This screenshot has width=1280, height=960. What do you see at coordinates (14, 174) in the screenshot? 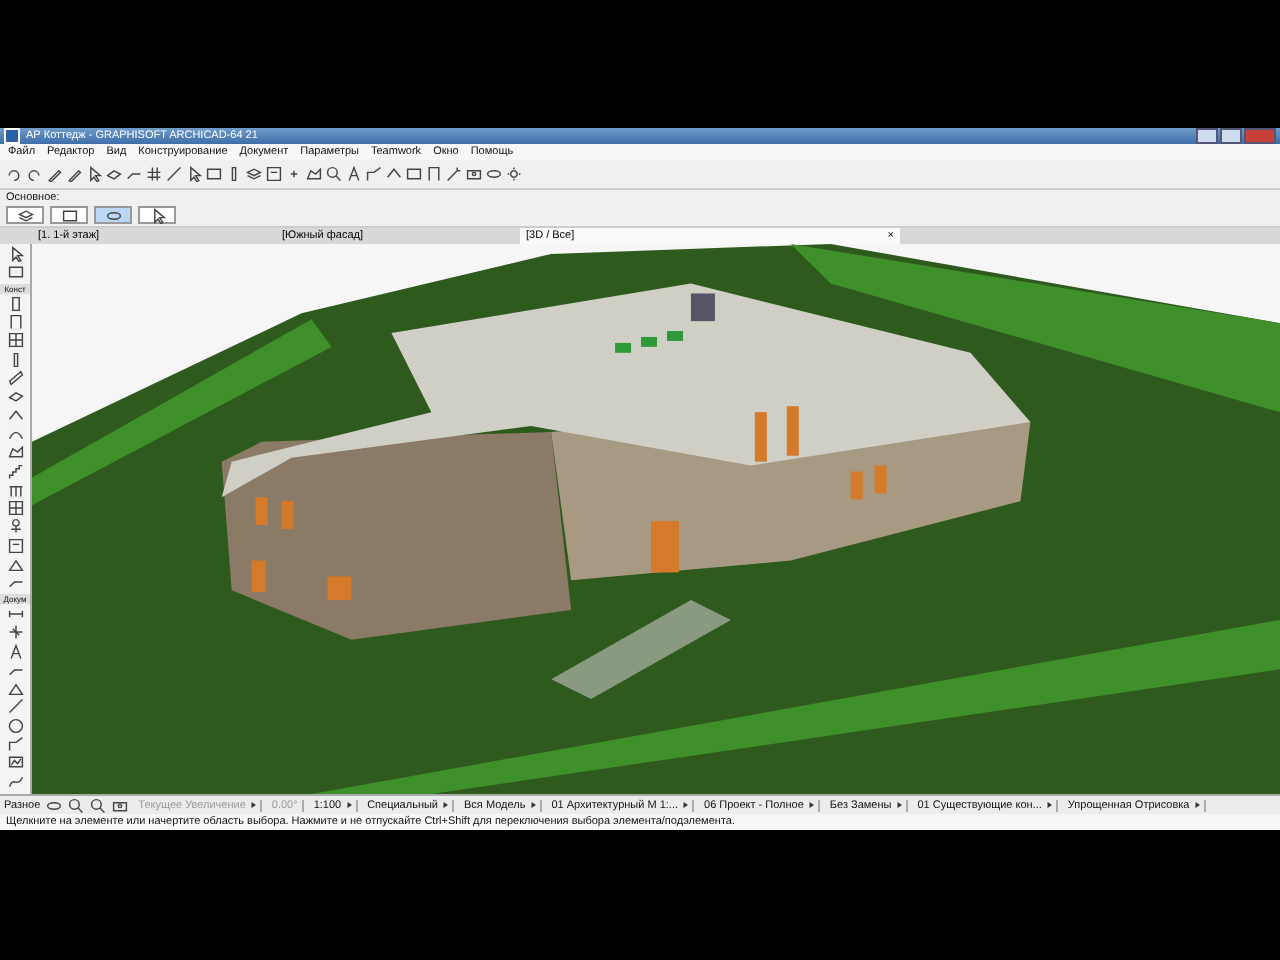
I see `undo-icon` at bounding box center [14, 174].